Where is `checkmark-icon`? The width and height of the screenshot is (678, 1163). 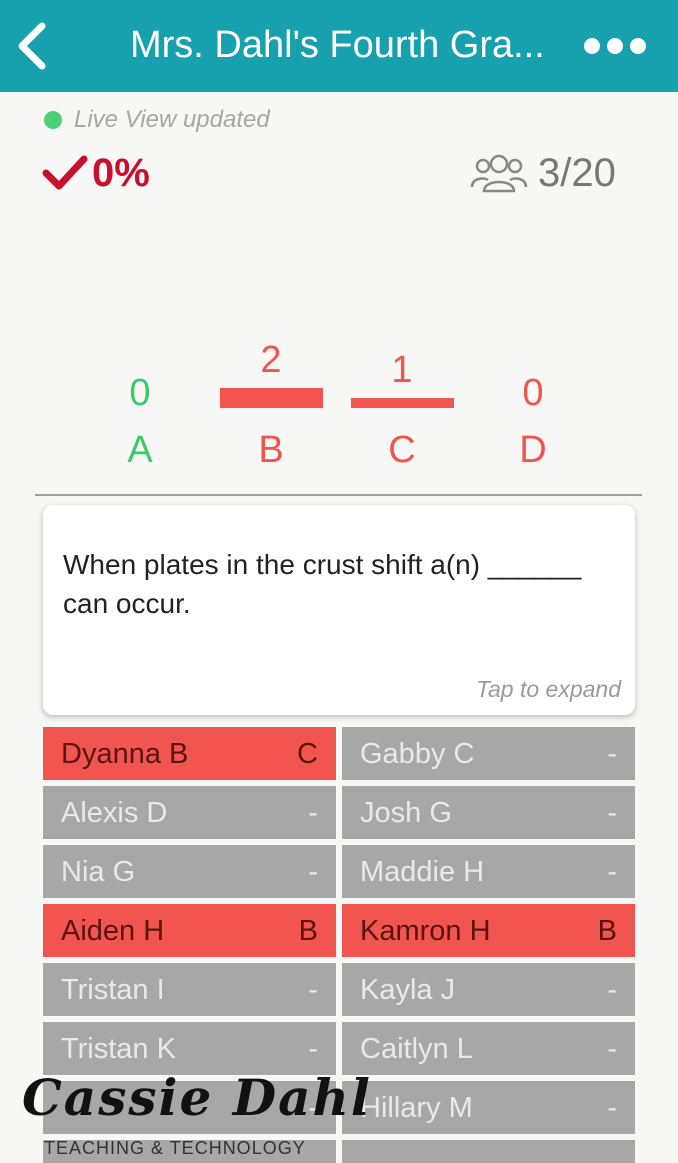
checkmark-icon is located at coordinates (65, 172).